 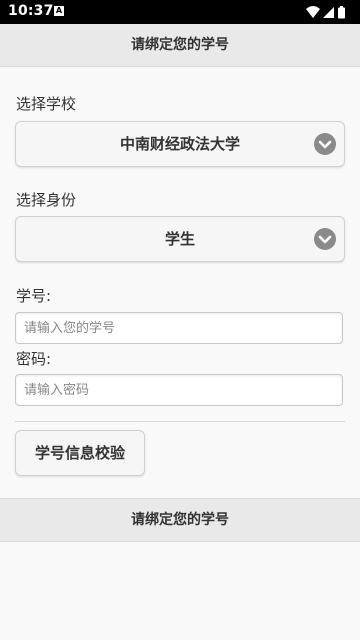 I want to click on school-select-value: 中南财经政法大学, so click(x=179, y=144).